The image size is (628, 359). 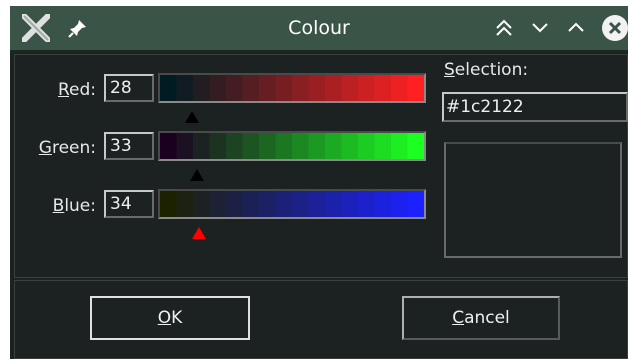 What do you see at coordinates (78, 28) in the screenshot?
I see `pin-icon` at bounding box center [78, 28].